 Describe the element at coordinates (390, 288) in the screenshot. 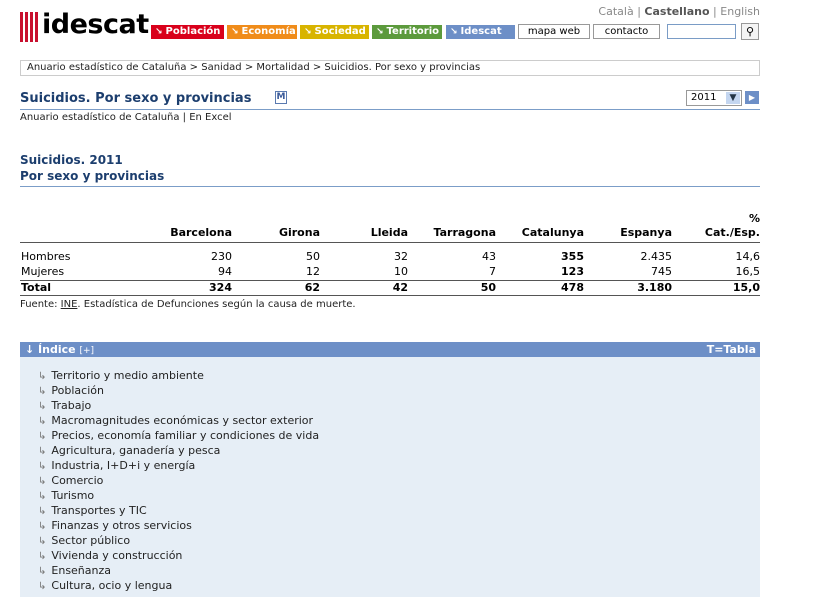

I see `table-row-total: Total 324 62 42 50 478 3.180 15,0` at that location.